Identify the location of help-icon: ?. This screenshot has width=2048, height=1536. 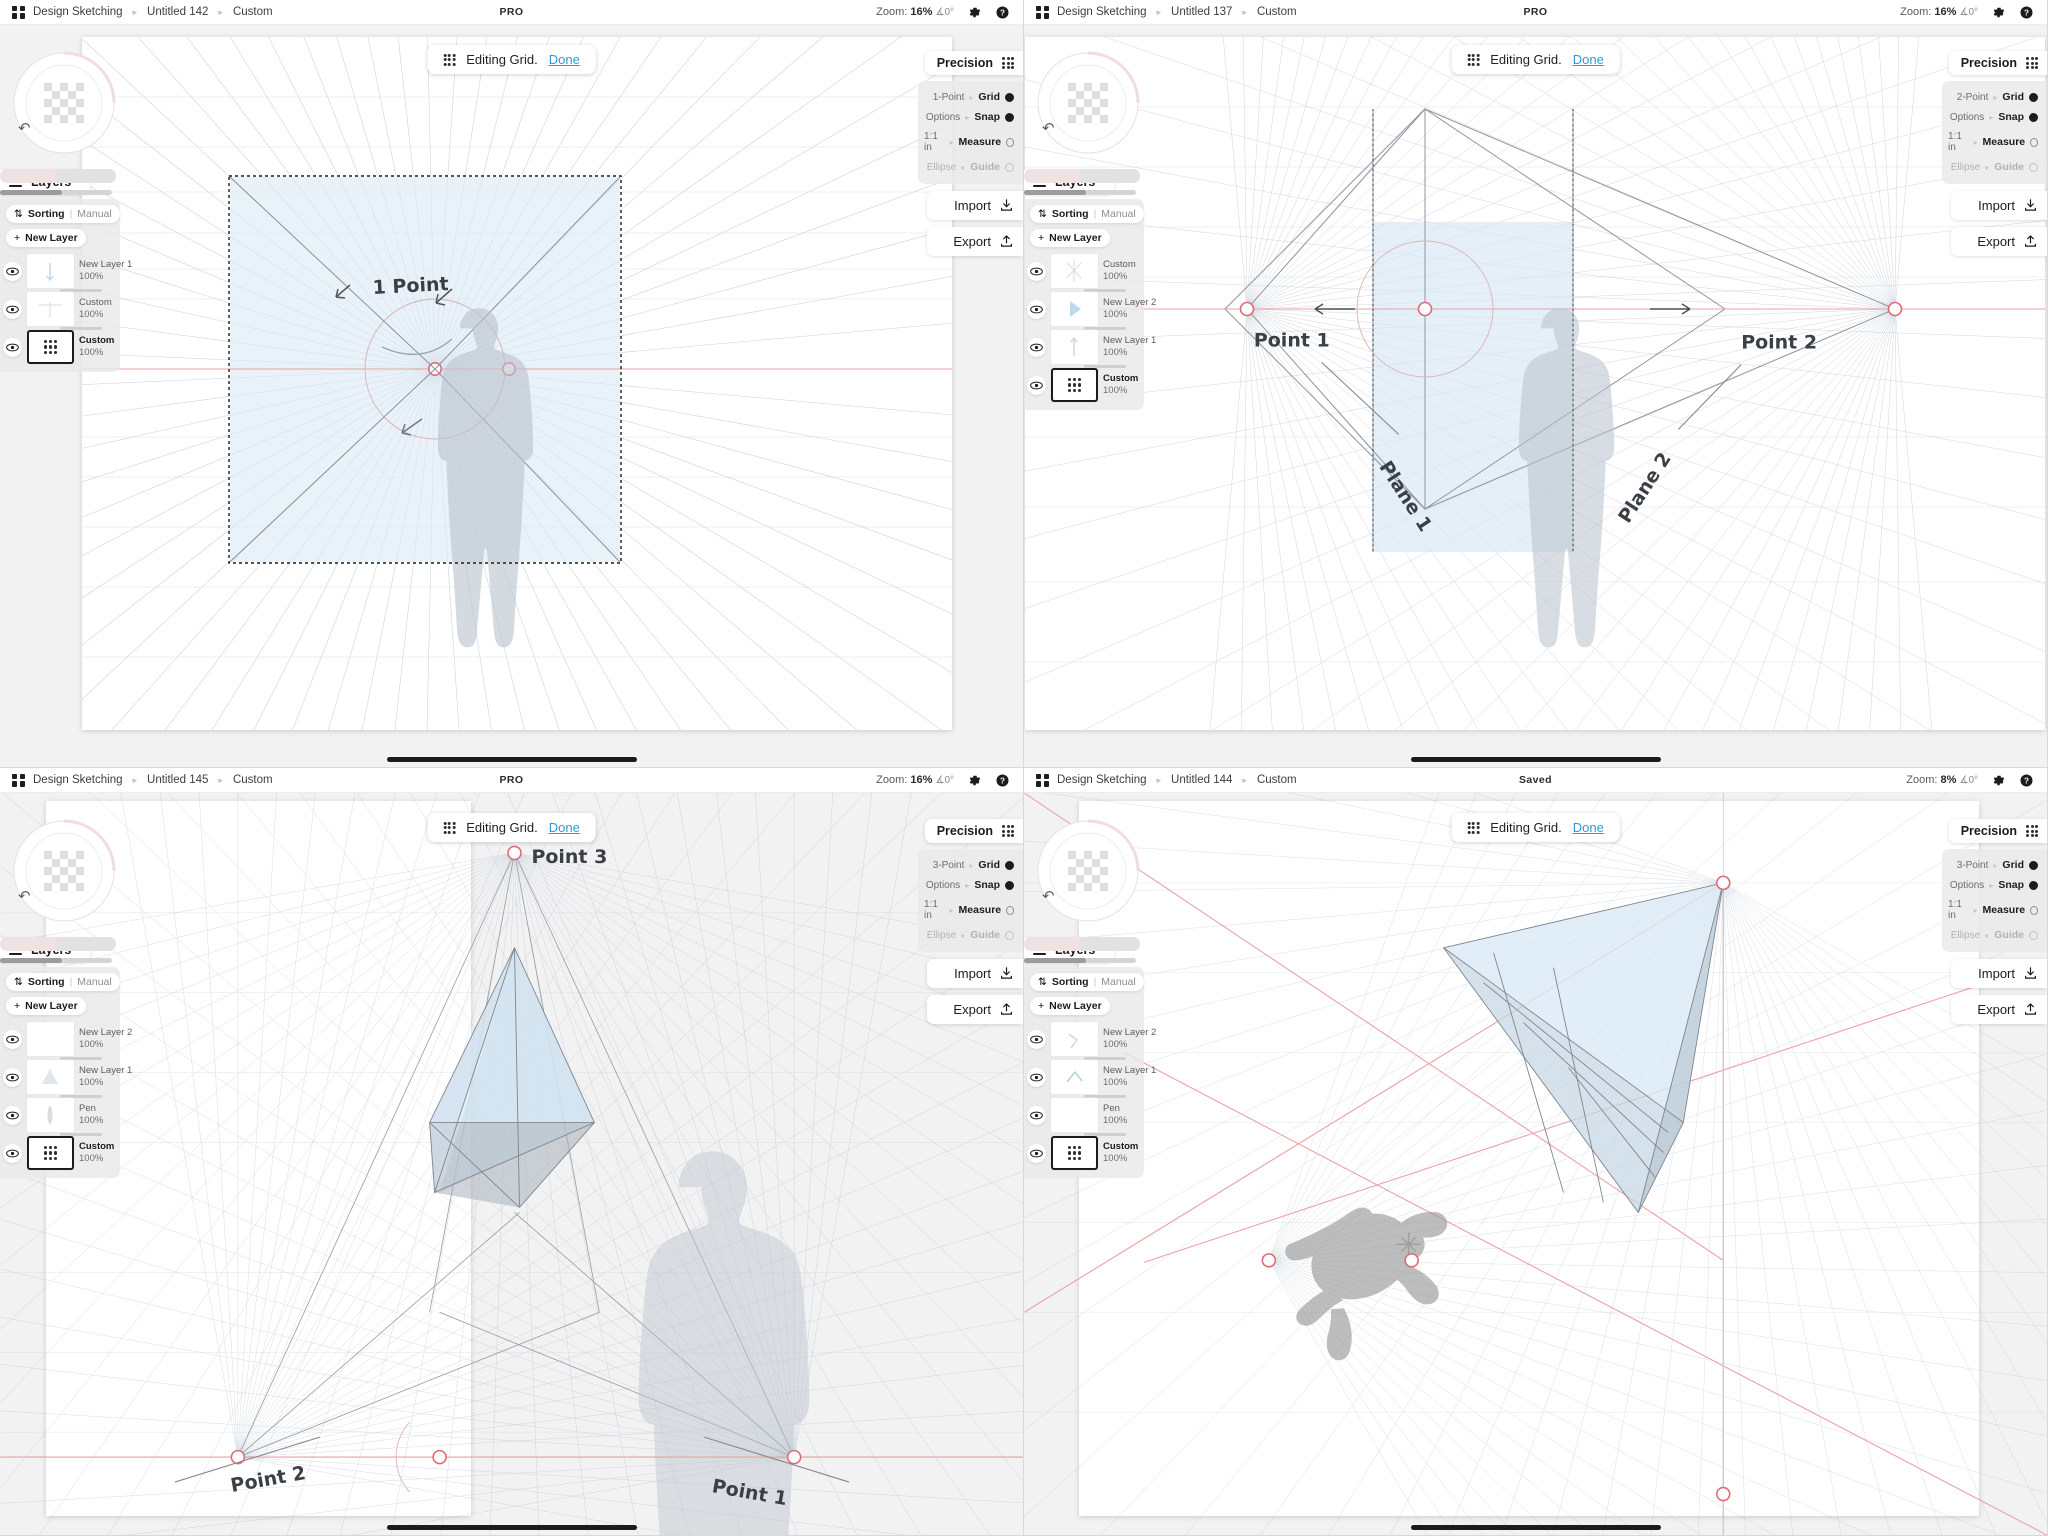
(1002, 12).